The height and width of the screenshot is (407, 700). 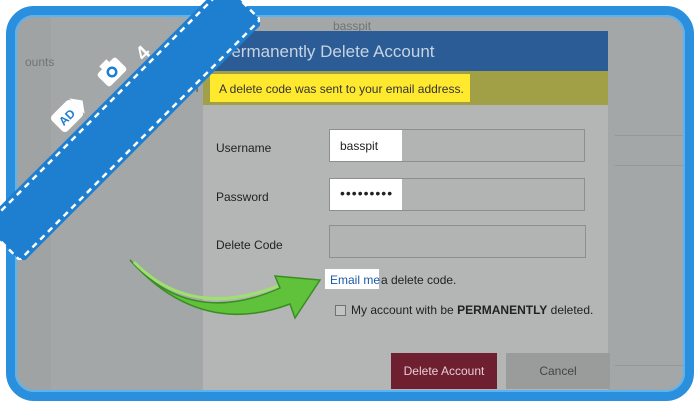 What do you see at coordinates (444, 371) in the screenshot?
I see `delete-account-button: Delete Account` at bounding box center [444, 371].